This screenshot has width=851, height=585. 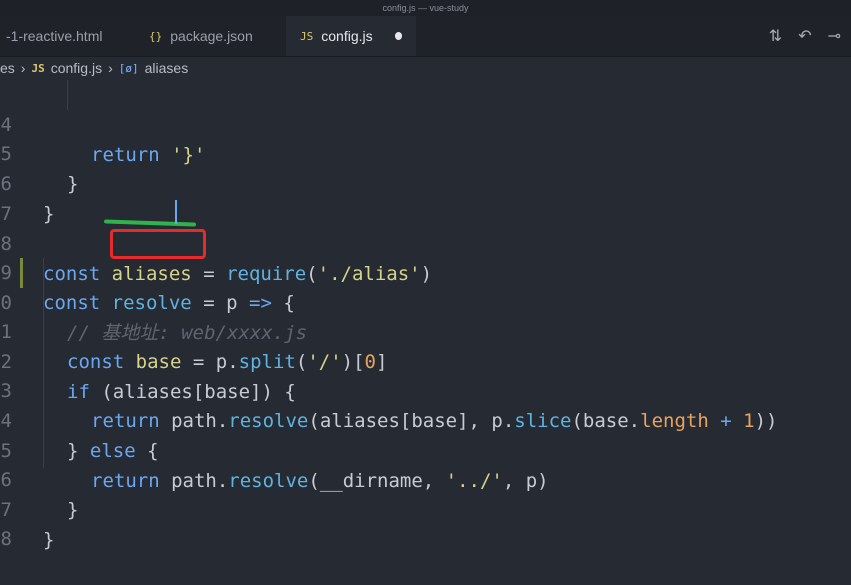 I want to click on breadcrumb: es › JS config.js › [ø] aliases, so click(x=425, y=68).